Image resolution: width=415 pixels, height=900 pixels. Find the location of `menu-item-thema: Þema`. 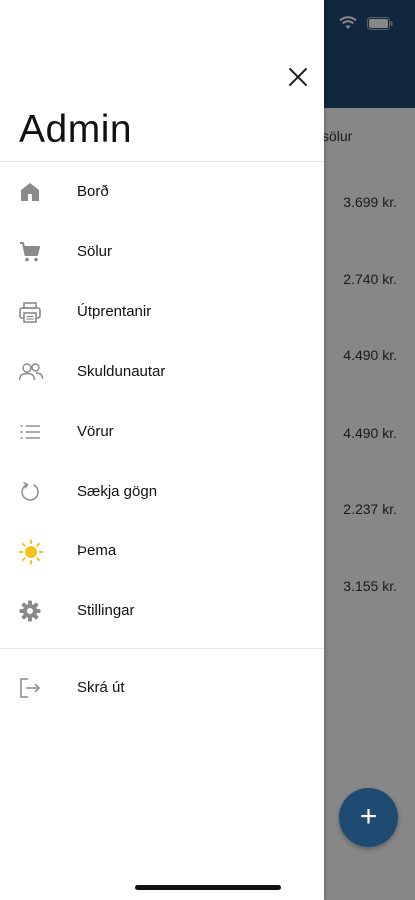

menu-item-thema: Þema is located at coordinates (162, 551).